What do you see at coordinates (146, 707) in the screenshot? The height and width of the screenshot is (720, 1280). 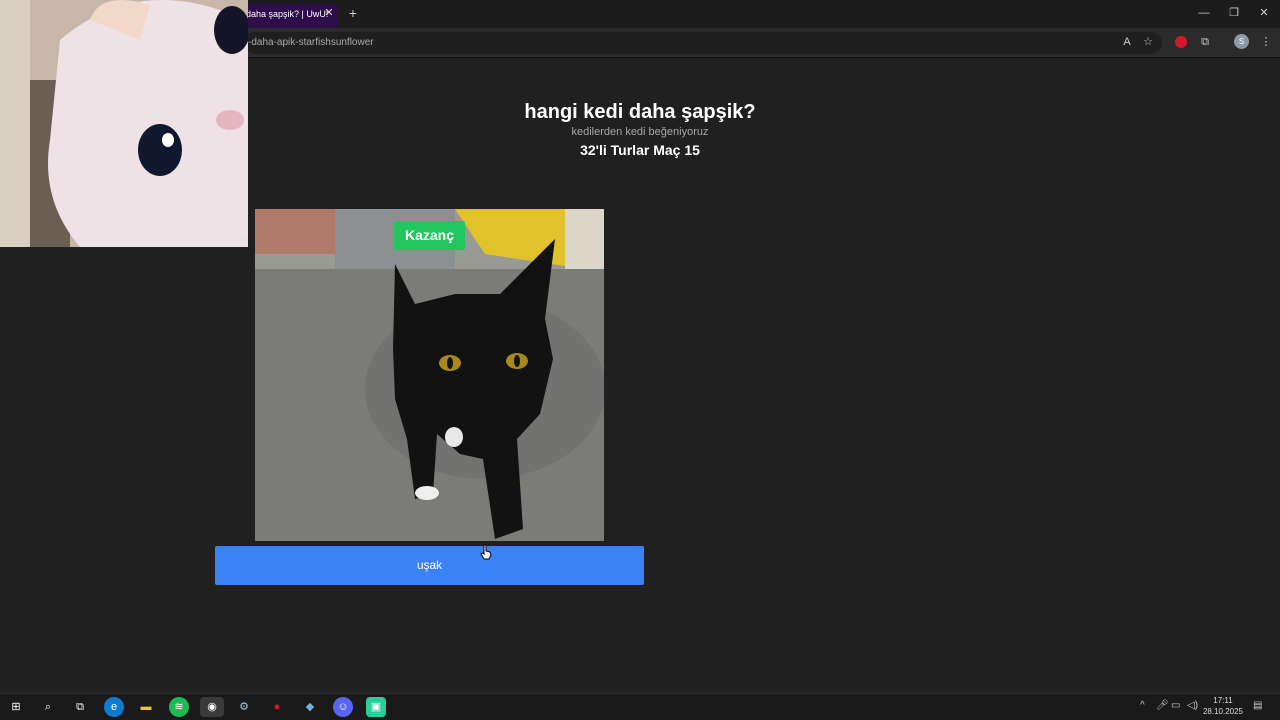 I see `file-explorer-icon: ▬` at bounding box center [146, 707].